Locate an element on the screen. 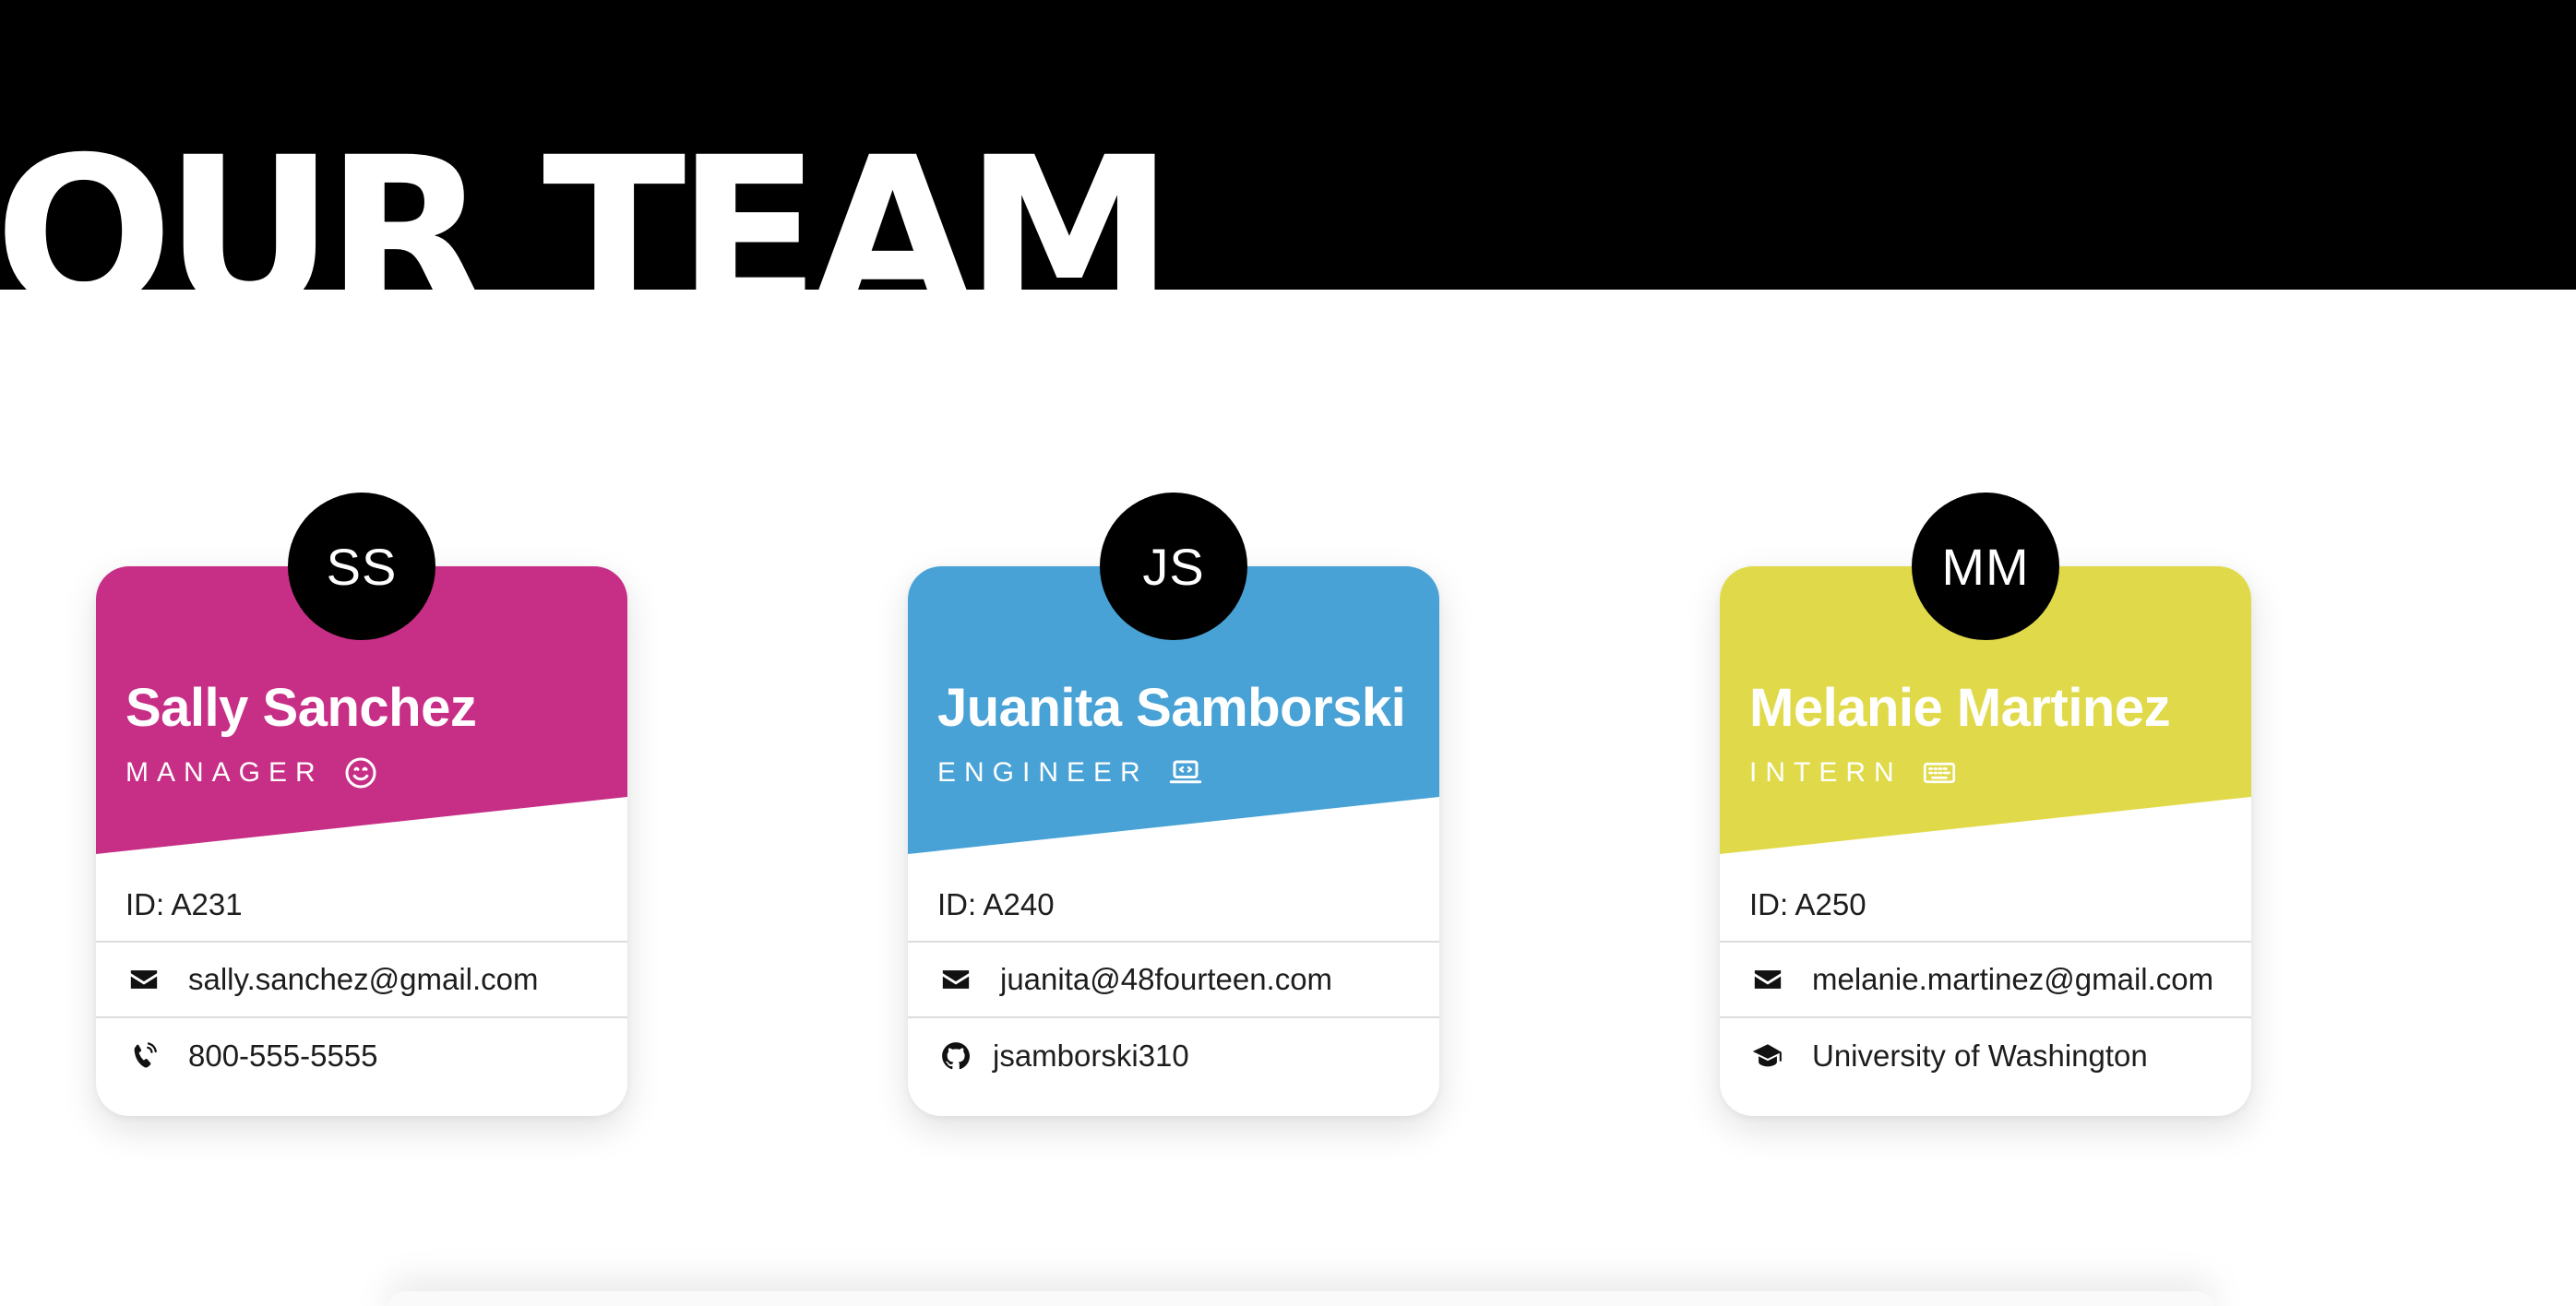 Image resolution: width=2576 pixels, height=1306 pixels. school-name: University of Washington is located at coordinates (1980, 1056).